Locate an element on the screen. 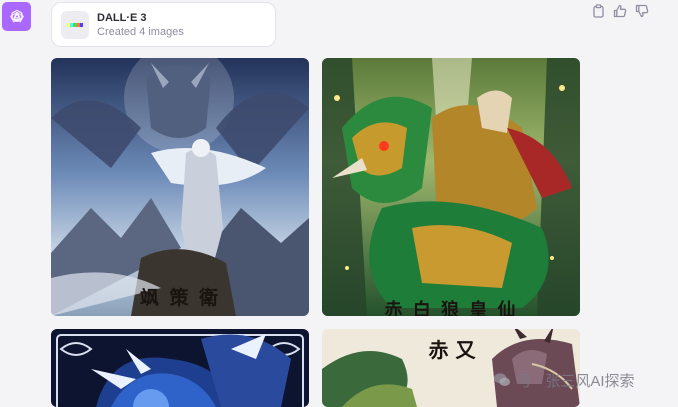 Image resolution: width=678 pixels, height=407 pixels. copy-button is located at coordinates (598, 11).